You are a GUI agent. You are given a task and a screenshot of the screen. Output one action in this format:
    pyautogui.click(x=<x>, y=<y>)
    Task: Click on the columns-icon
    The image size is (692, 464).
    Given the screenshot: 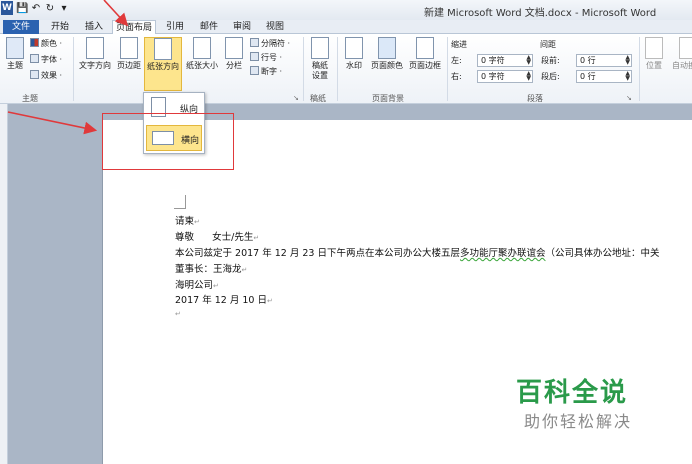 What is the action you would take?
    pyautogui.click(x=234, y=48)
    